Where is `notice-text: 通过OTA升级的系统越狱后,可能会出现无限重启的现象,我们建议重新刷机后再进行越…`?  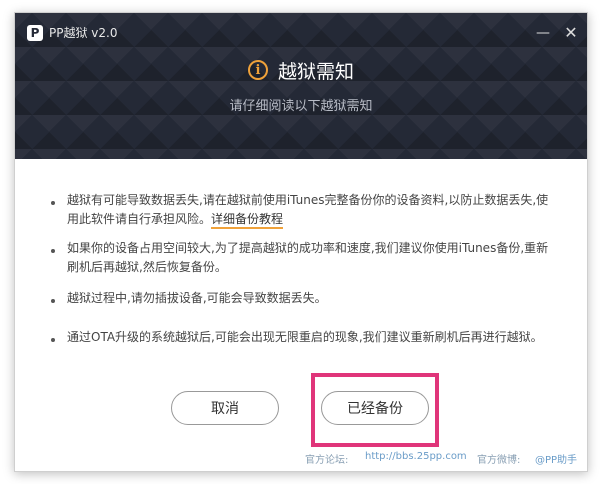 notice-text: 通过OTA升级的系统越狱后,可能会出现无限重启的现象,我们建议重新刷机后再进行越… is located at coordinates (305, 337).